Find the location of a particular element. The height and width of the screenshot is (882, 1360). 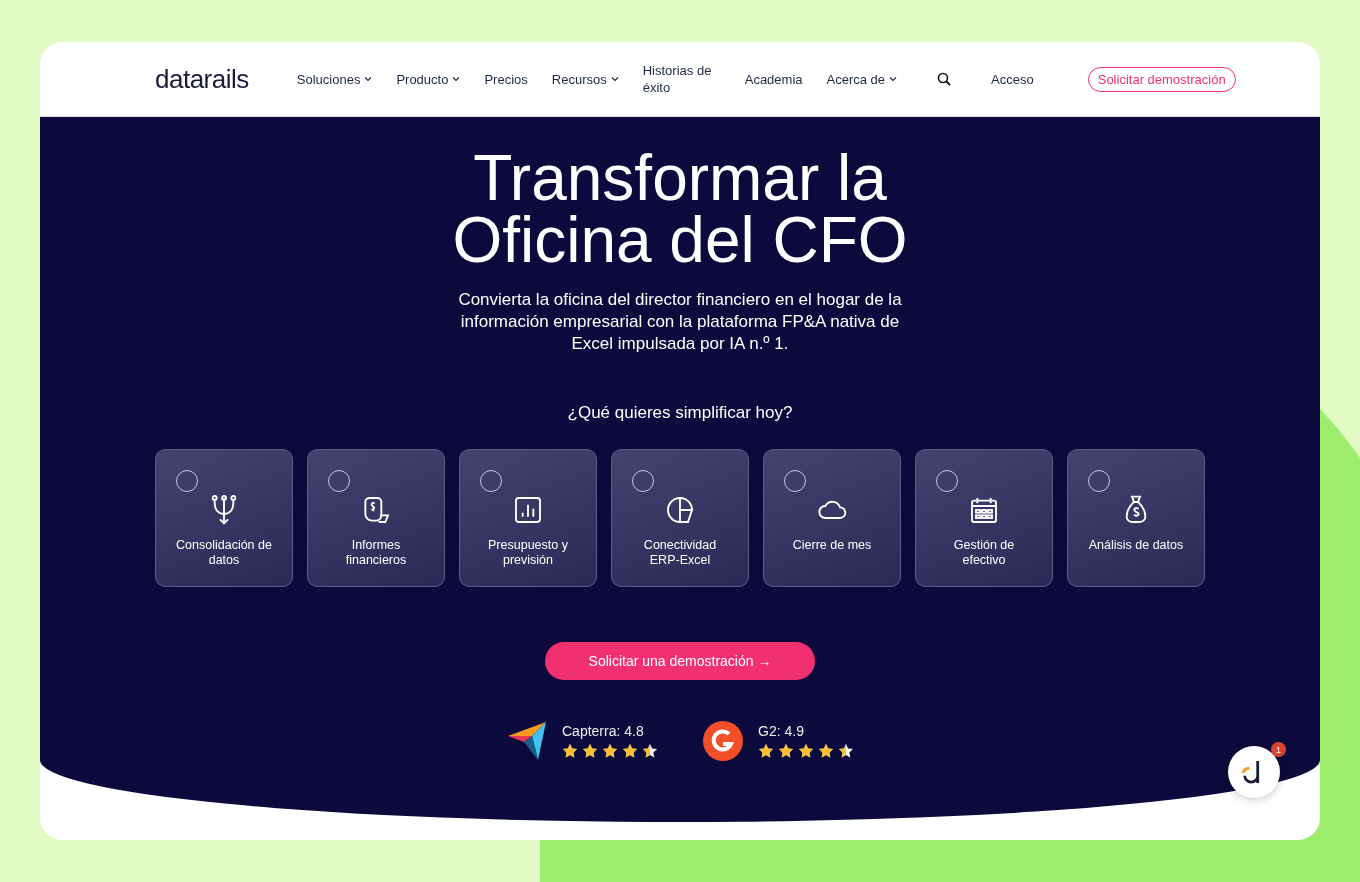

request-demo-button: Solicitar demostración is located at coordinates (1161, 79).